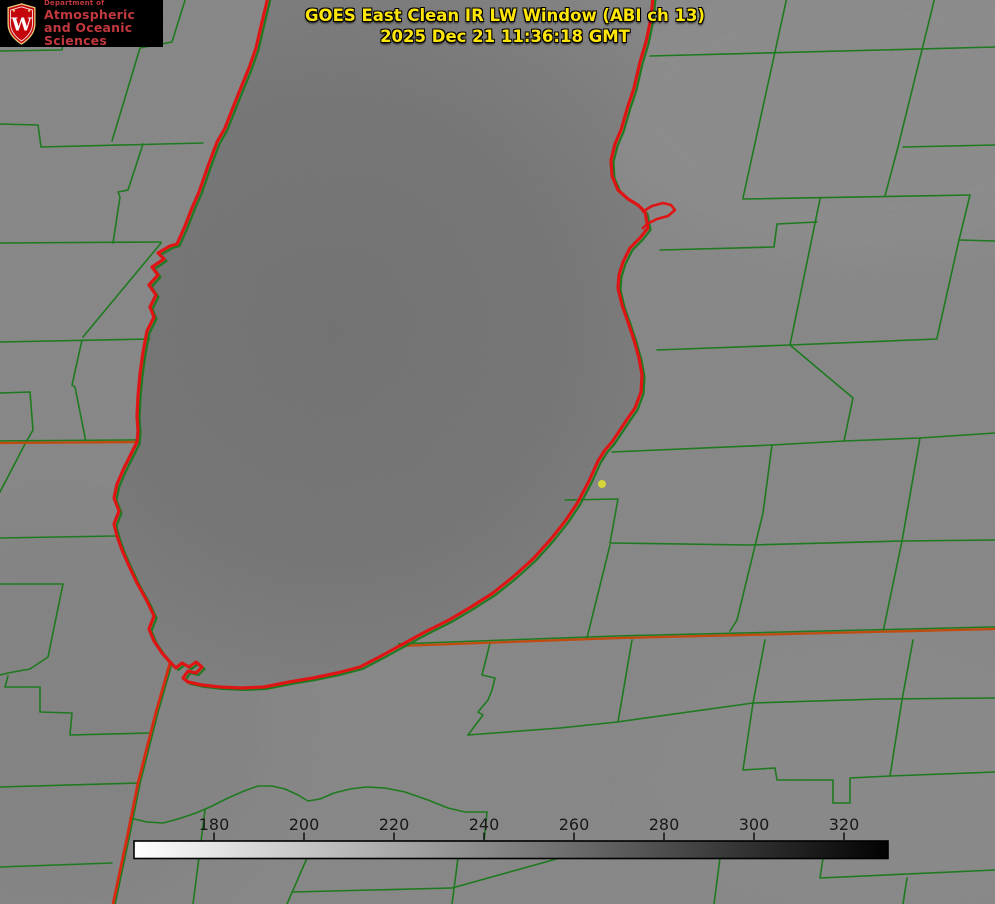  Describe the element at coordinates (90, 14) in the screenshot. I see `logo-name-line1: Atmospheric` at that location.